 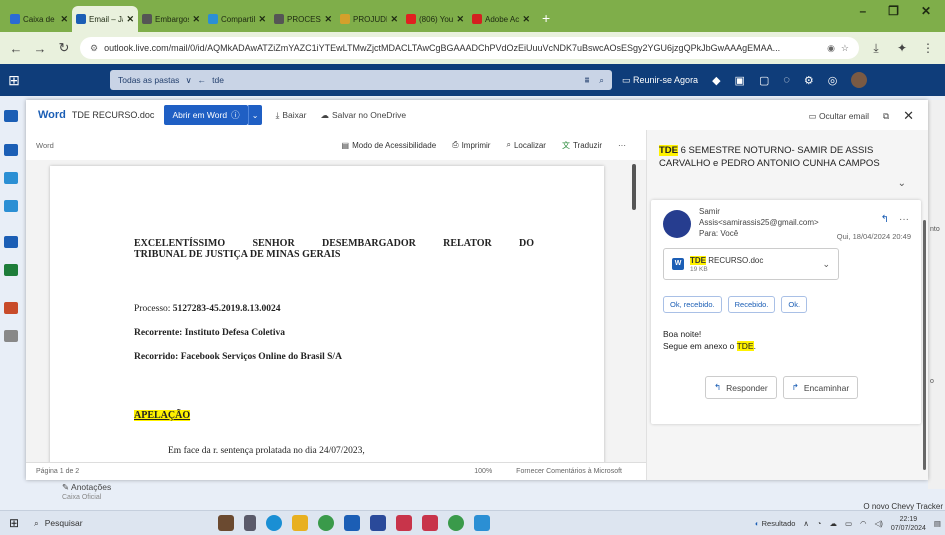 I want to click on search-icon: ⌕, so click(x=601, y=80).